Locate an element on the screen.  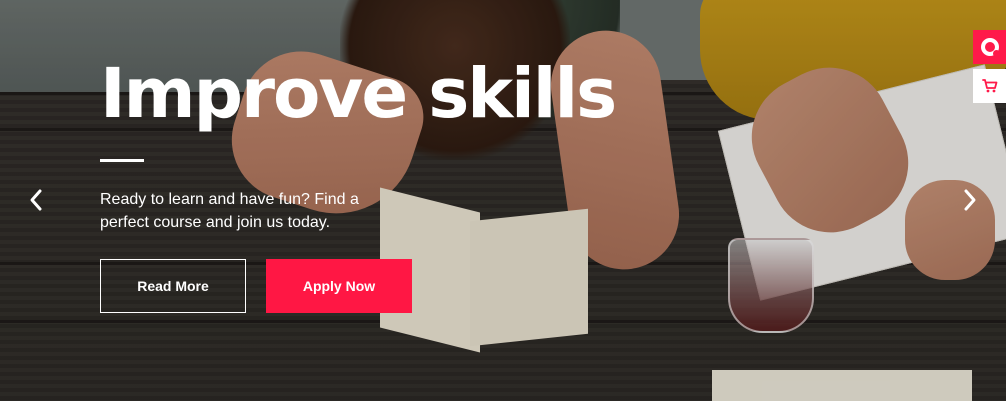
chevron-left-icon is located at coordinates (36, 200).